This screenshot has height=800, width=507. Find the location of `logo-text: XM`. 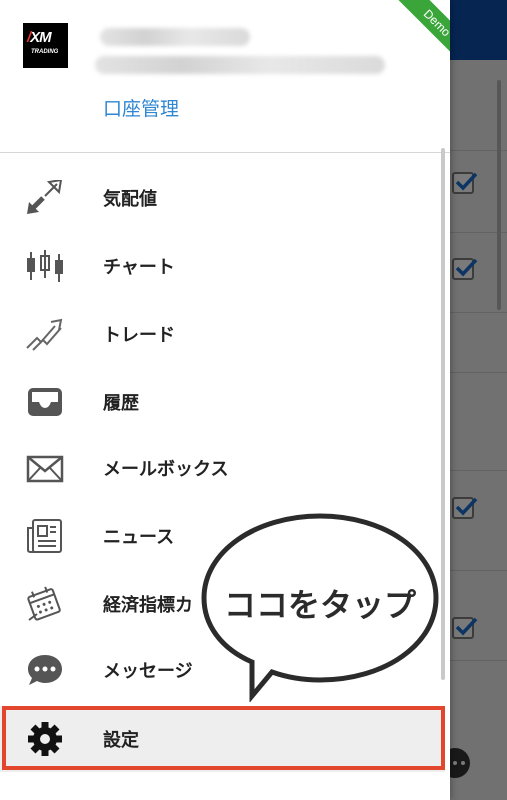

logo-text: XM is located at coordinates (40, 37).